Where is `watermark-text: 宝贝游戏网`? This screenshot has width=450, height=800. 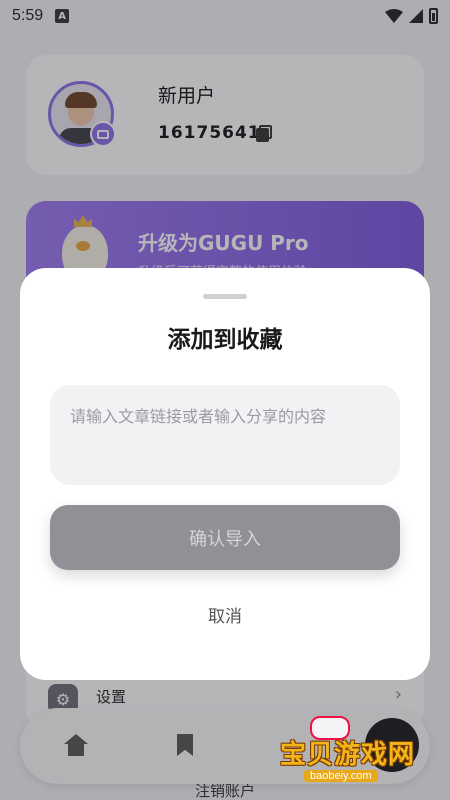
watermark-text: 宝贝游戏网 is located at coordinates (348, 755).